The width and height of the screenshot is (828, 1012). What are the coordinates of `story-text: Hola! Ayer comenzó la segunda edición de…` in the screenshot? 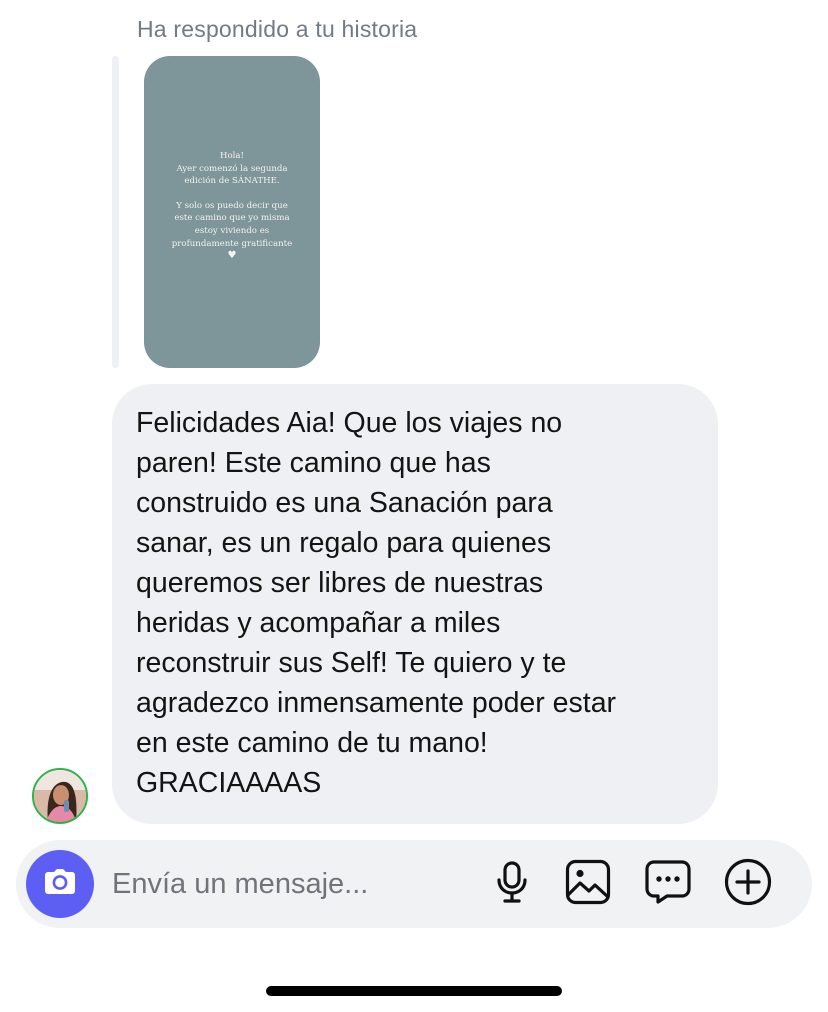 It's located at (232, 206).